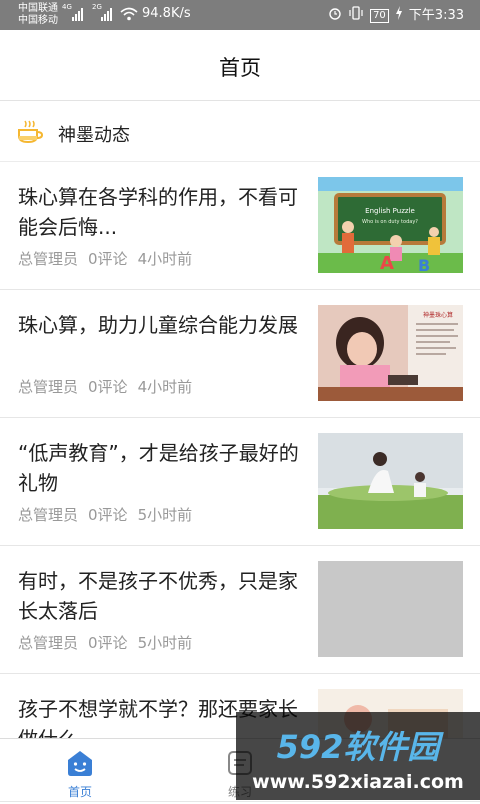 The width and height of the screenshot is (480, 804). Describe the element at coordinates (438, 315) in the screenshot. I see `poster-title: 神墨珠心算` at that location.